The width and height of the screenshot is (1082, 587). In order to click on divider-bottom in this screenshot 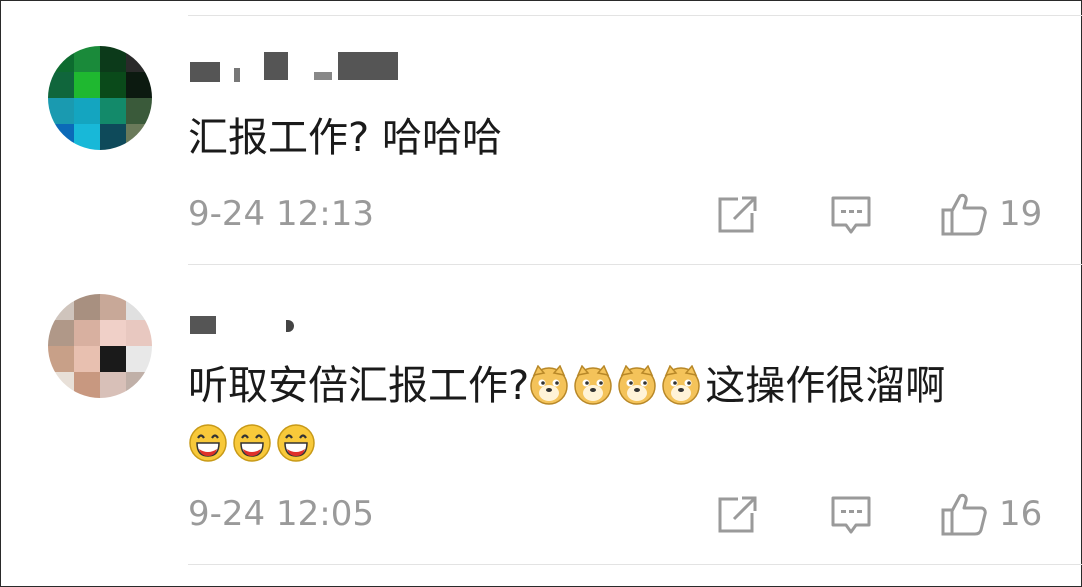, I will do `click(635, 564)`.